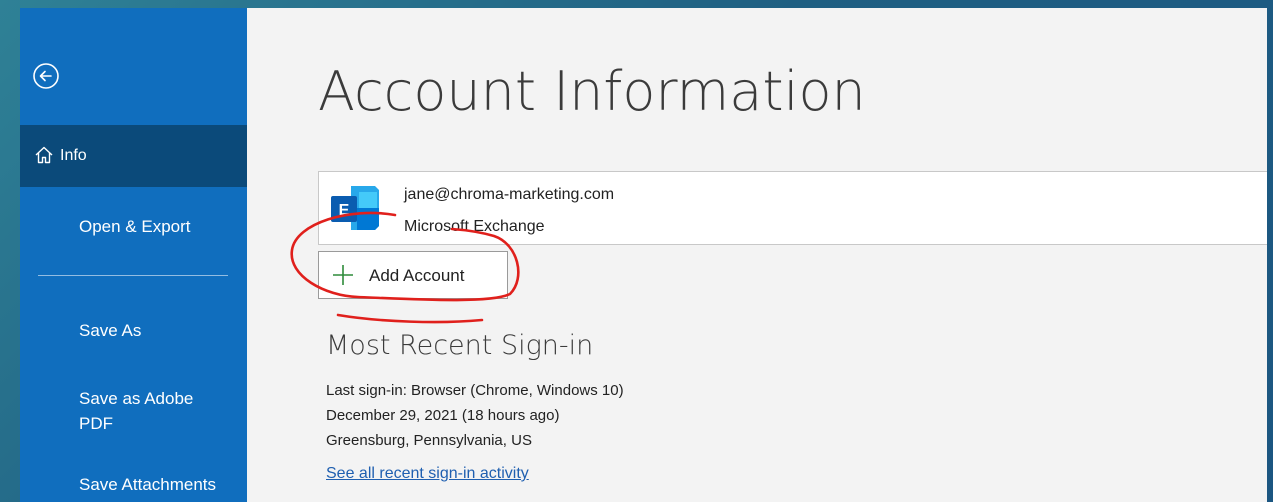  What do you see at coordinates (344, 210) in the screenshot?
I see `svg-text: E` at bounding box center [344, 210].